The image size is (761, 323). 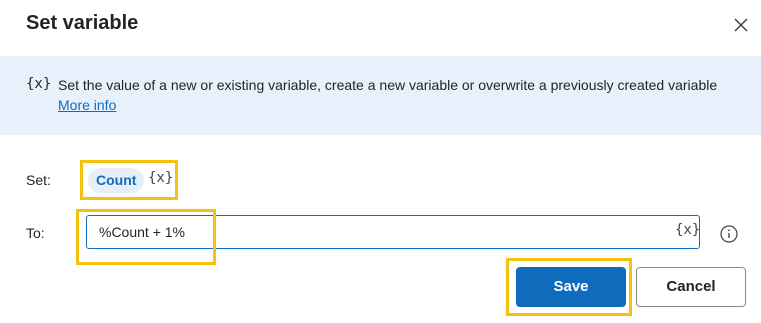 What do you see at coordinates (87, 105) in the screenshot?
I see `more-info-link: More info` at bounding box center [87, 105].